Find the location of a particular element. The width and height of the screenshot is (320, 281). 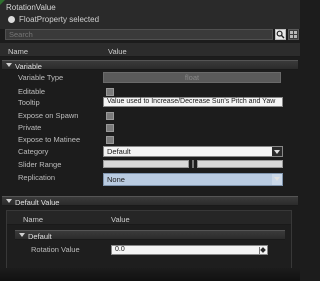

section-default: Default is located at coordinates (150, 235).